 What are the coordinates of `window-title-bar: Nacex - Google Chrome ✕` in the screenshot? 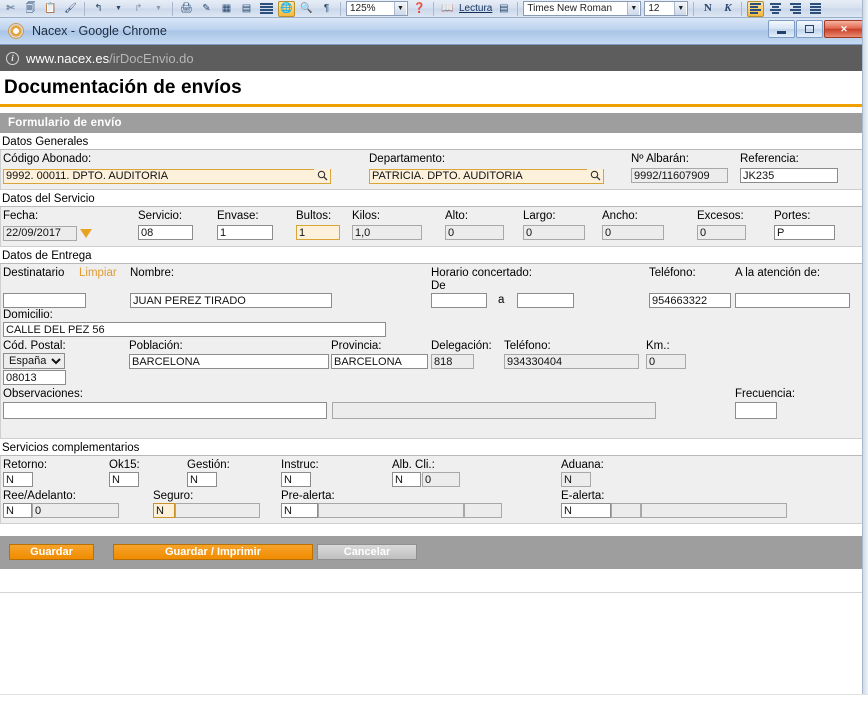 It's located at (434, 31).